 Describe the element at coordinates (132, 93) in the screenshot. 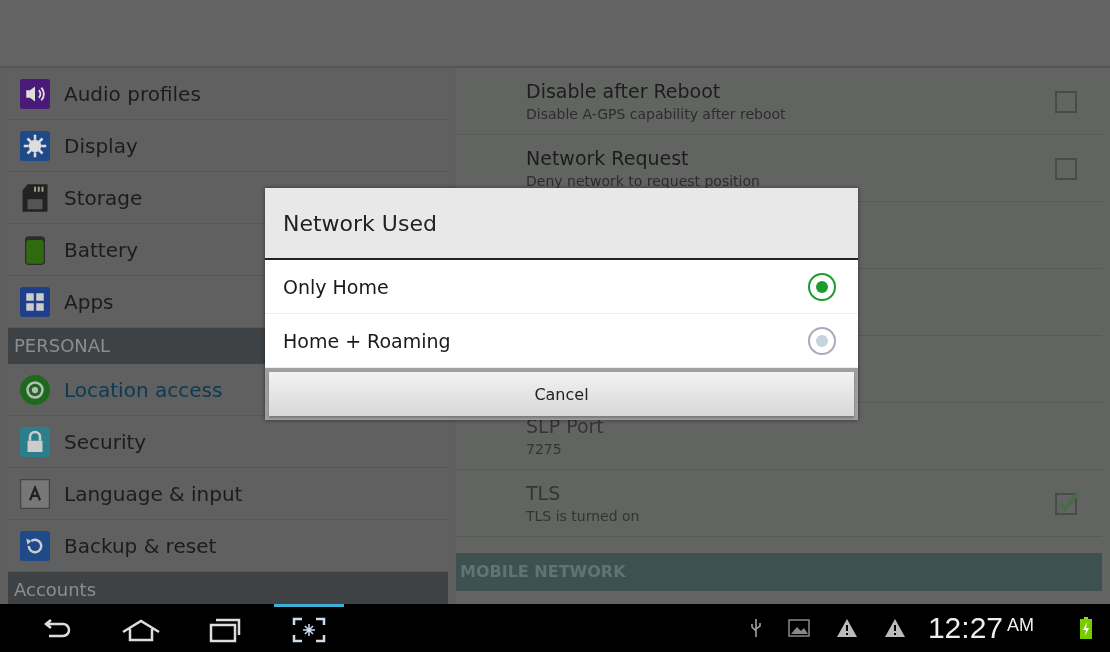

I see `sidebar-label: Audio profiles` at that location.